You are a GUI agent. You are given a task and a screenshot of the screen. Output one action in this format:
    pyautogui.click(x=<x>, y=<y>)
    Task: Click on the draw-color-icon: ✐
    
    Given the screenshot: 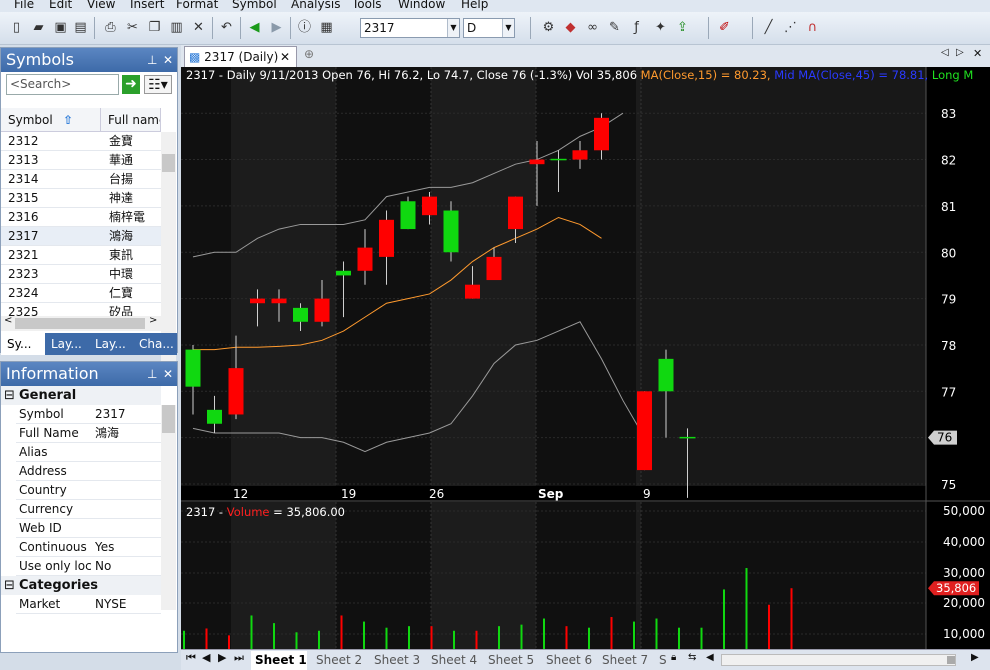 What is the action you would take?
    pyautogui.click(x=724, y=27)
    